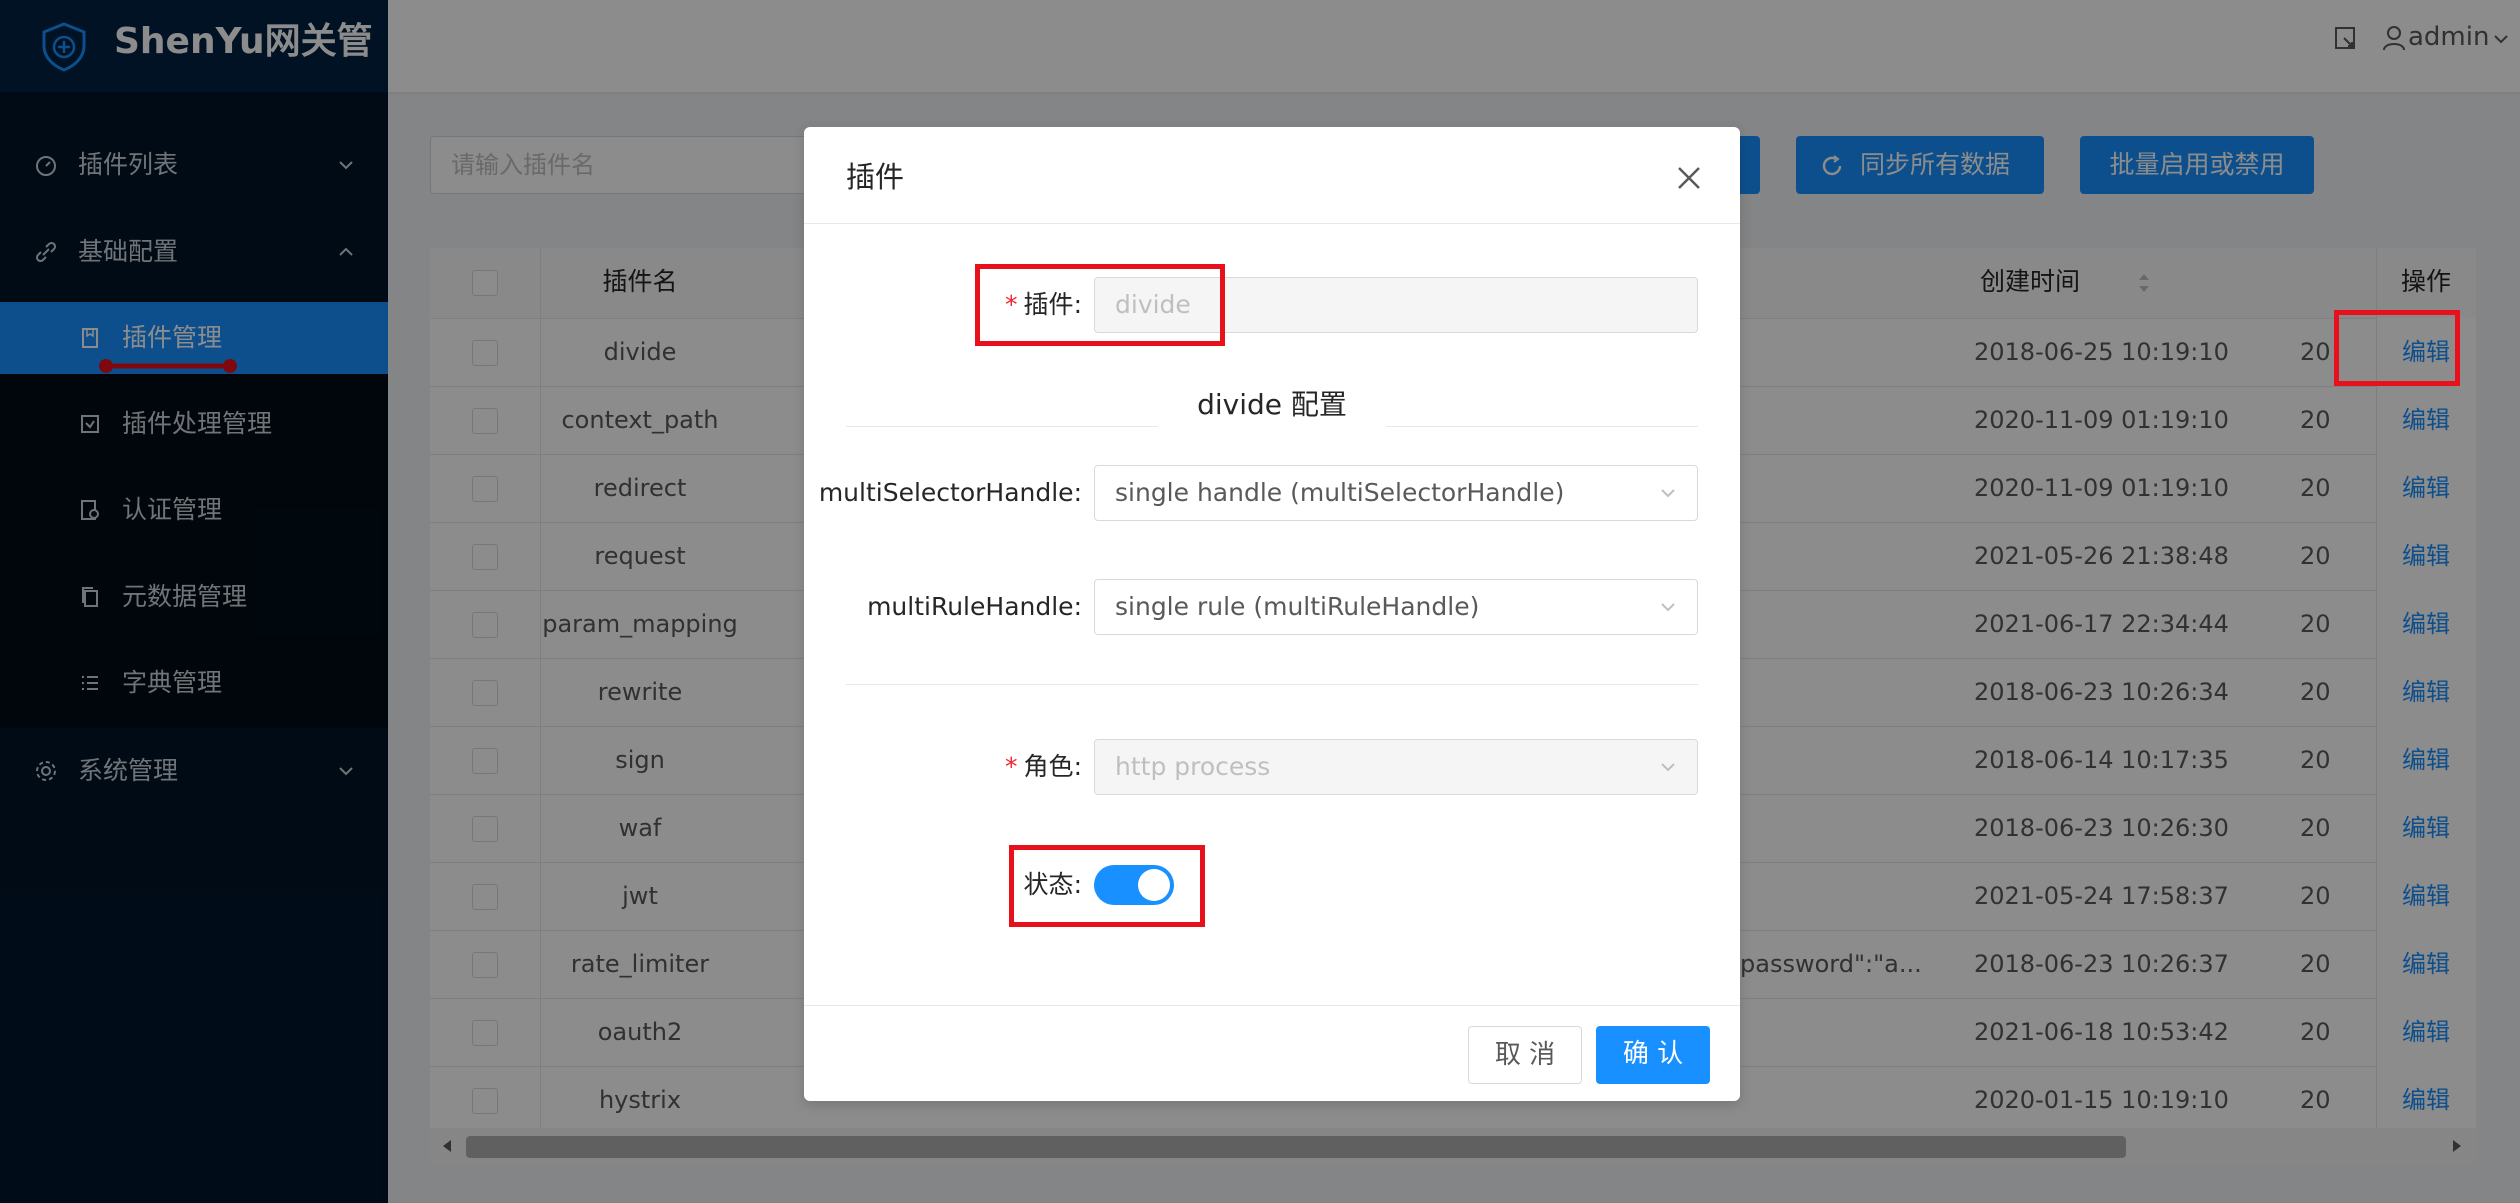 This screenshot has width=2520, height=1203. I want to click on multi-selector-select: single handle (multiSelectorHandle), so click(1396, 493).